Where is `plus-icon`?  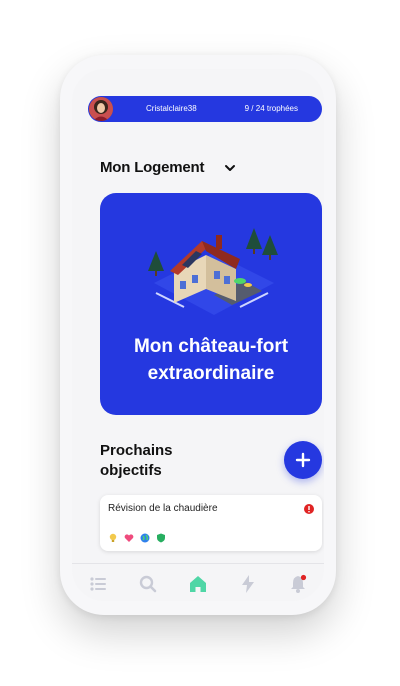
plus-icon is located at coordinates (303, 460).